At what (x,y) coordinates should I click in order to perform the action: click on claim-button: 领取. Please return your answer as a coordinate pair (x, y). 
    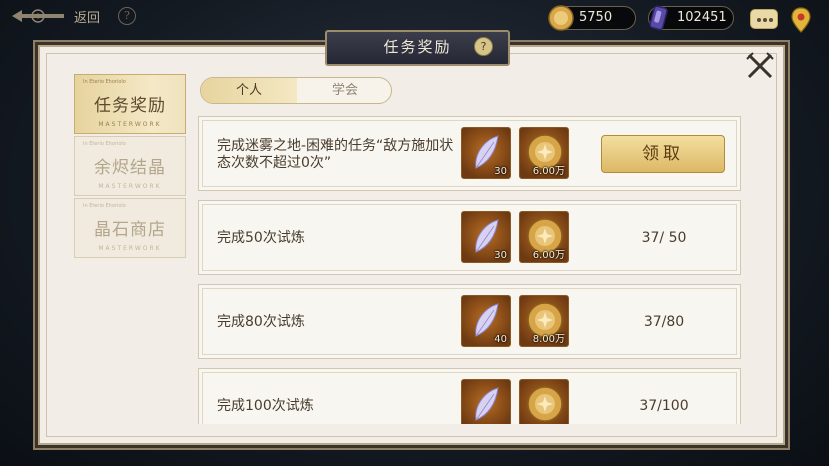
    Looking at the image, I should click on (663, 154).